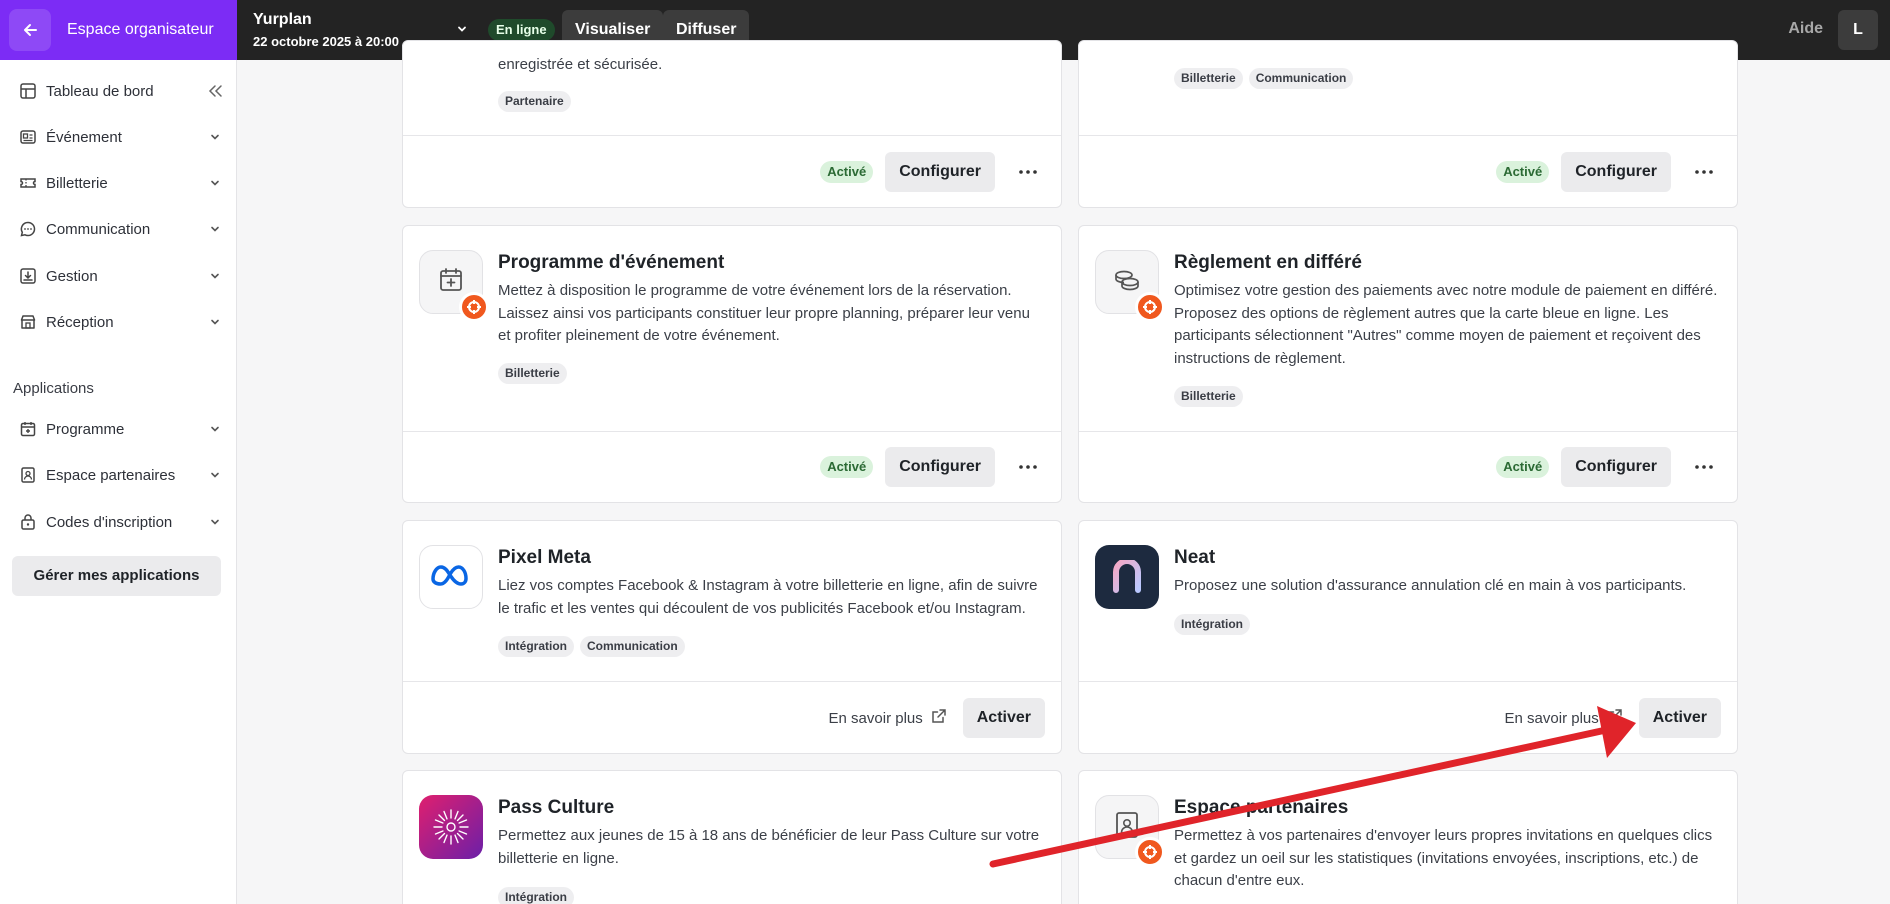  I want to click on app-title: Pixel Meta, so click(544, 557).